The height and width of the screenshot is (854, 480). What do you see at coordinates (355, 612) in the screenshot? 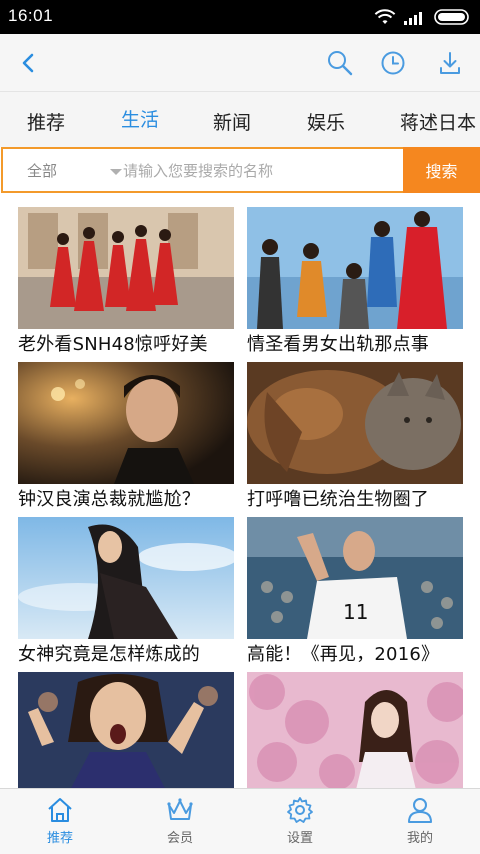
I see `svg-text: 11` at bounding box center [355, 612].